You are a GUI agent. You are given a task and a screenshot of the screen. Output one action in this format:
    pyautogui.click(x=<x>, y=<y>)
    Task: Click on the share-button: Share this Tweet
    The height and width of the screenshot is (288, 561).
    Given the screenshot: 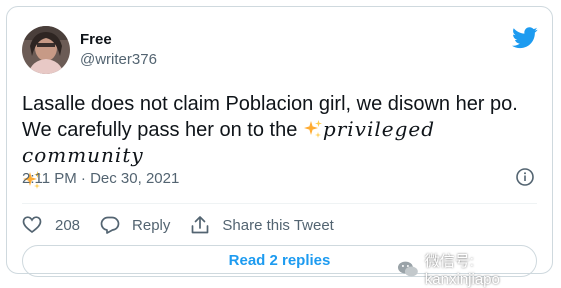 What is the action you would take?
    pyautogui.click(x=262, y=225)
    